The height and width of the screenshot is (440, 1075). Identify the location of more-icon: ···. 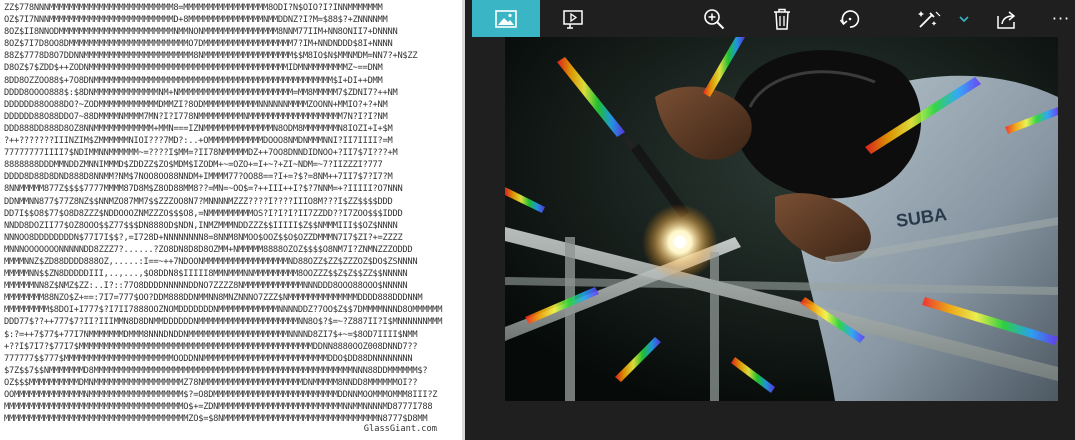
(1061, 18).